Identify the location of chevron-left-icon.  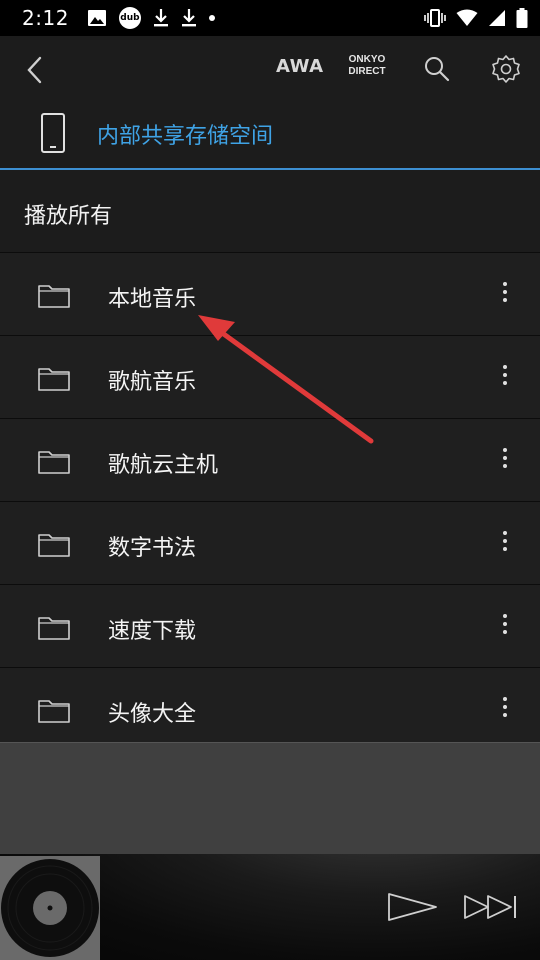
(34, 70).